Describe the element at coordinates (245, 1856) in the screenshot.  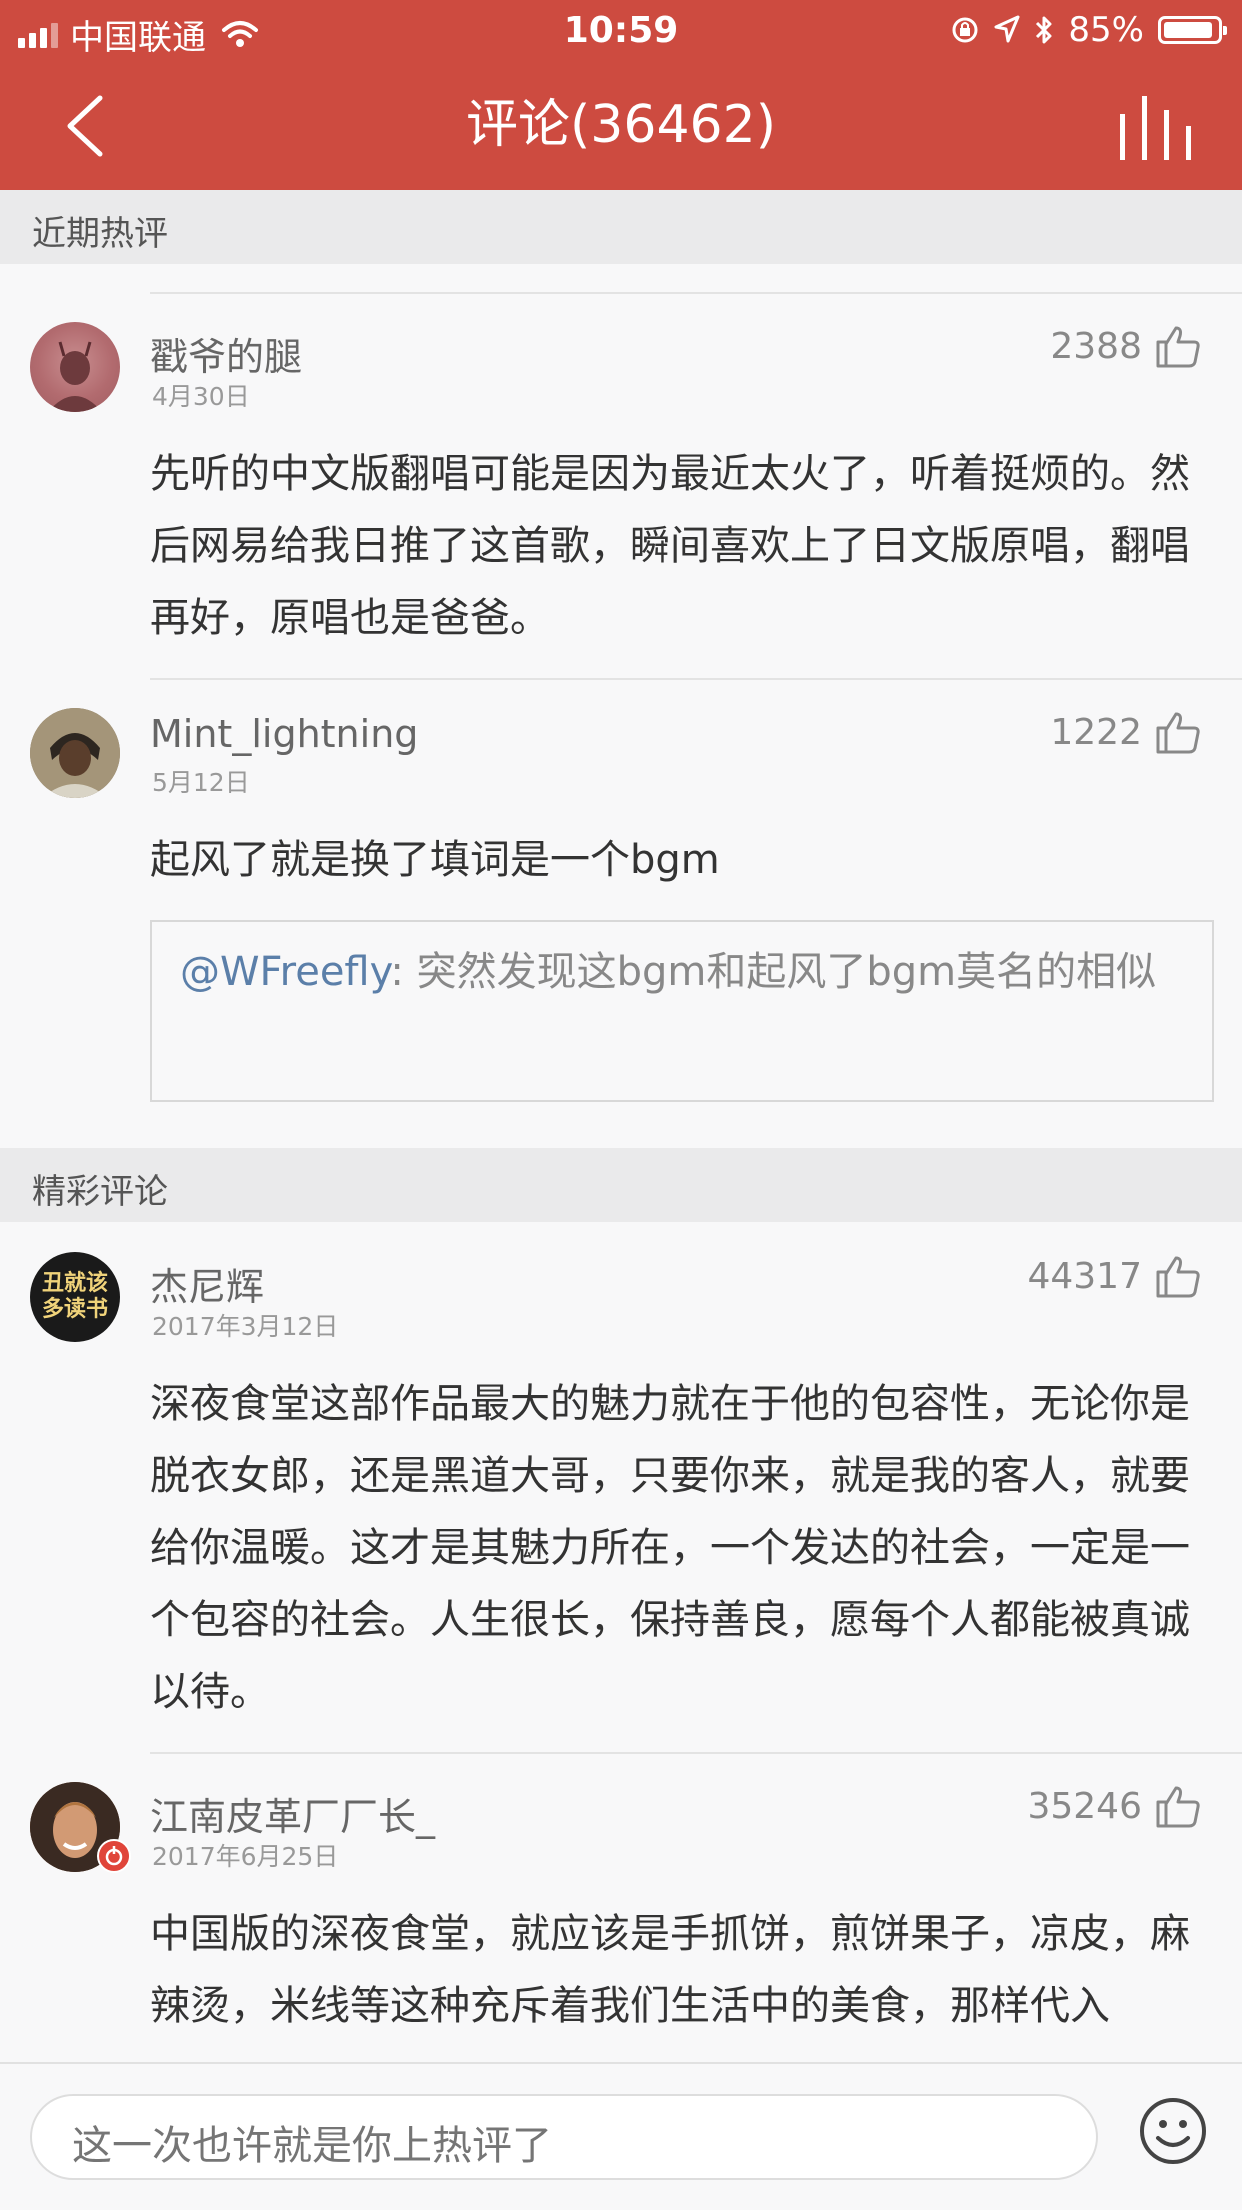
I see `comment-date: 2017年6月25日` at that location.